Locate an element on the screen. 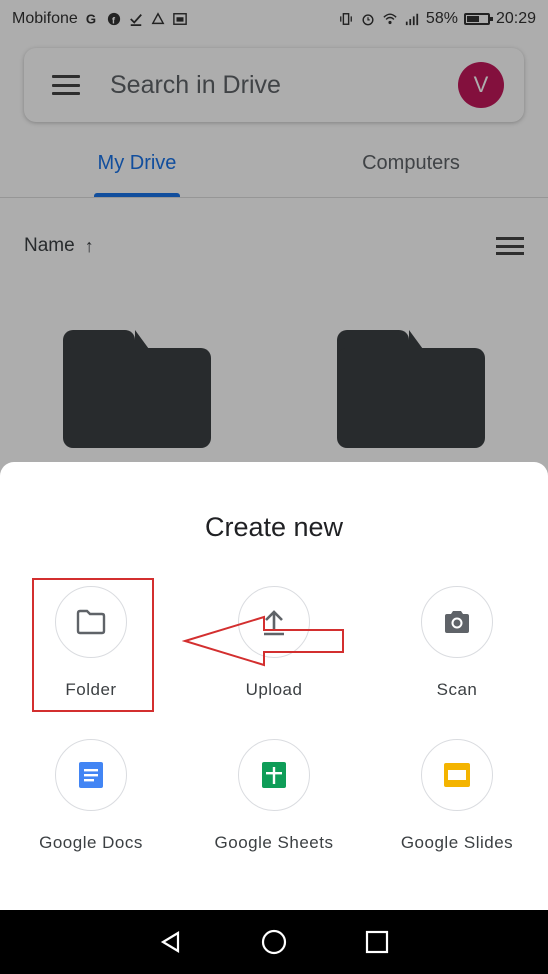 This screenshot has height=974, width=548. back-button is located at coordinates (171, 942).